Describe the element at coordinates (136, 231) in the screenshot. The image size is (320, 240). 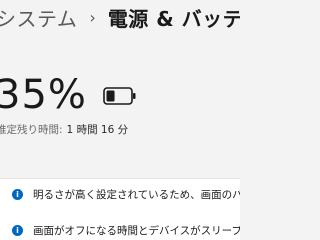
I see `notice-text: 画面がオフになる時間とデバイスがスリープ状態になる` at that location.